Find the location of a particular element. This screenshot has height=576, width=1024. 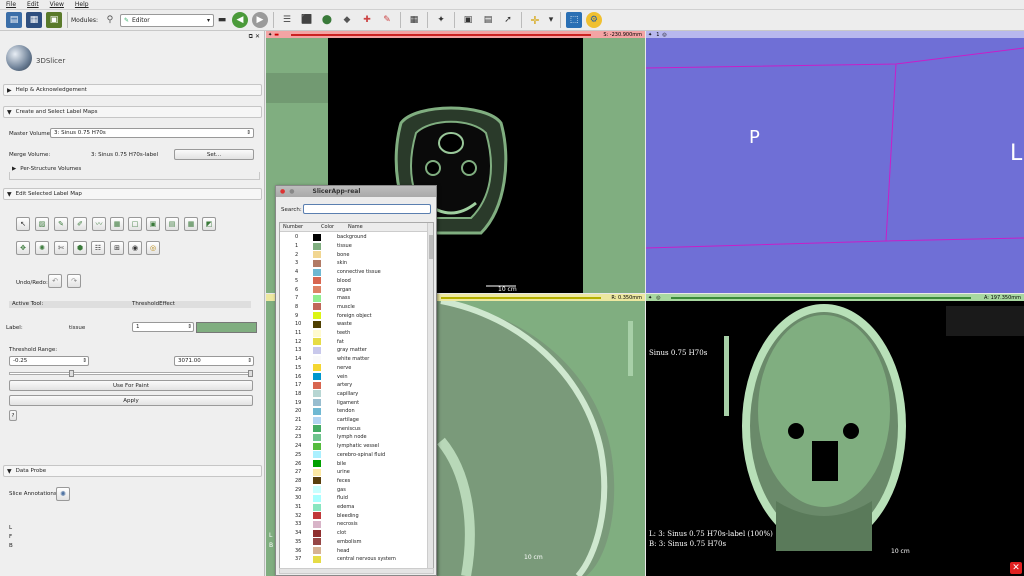

section-help: ▶ Help & Acknowledgement is located at coordinates (132, 90).